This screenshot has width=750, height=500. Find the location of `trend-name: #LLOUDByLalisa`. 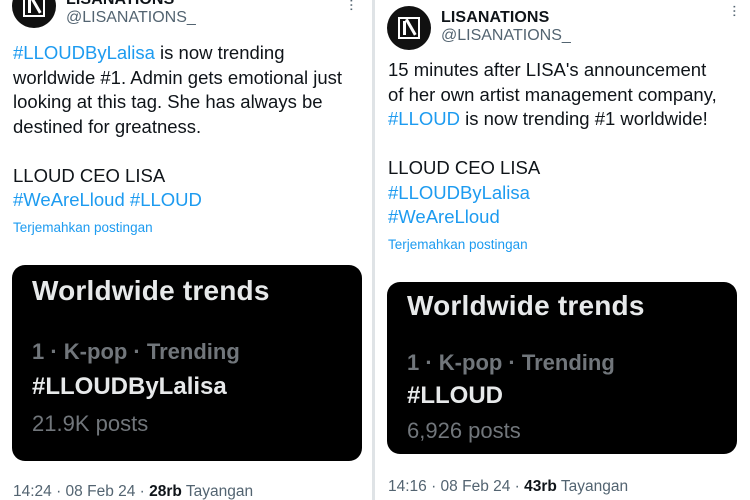

trend-name: #LLOUDByLalisa is located at coordinates (129, 386).